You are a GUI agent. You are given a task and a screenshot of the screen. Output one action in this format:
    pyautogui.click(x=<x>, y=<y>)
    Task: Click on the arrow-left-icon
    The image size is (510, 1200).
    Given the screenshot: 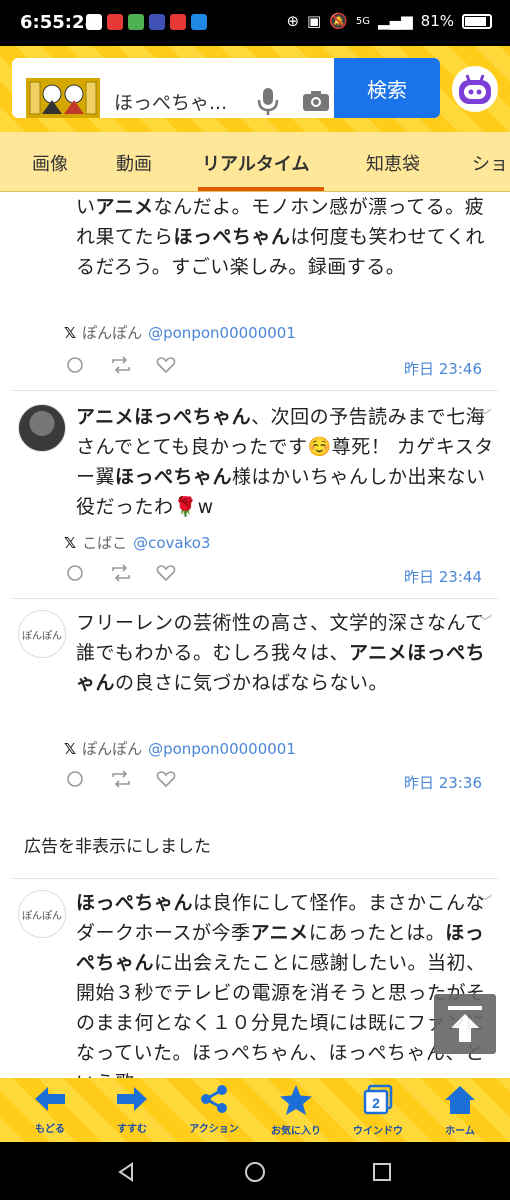 What is the action you would take?
    pyautogui.click(x=50, y=1099)
    